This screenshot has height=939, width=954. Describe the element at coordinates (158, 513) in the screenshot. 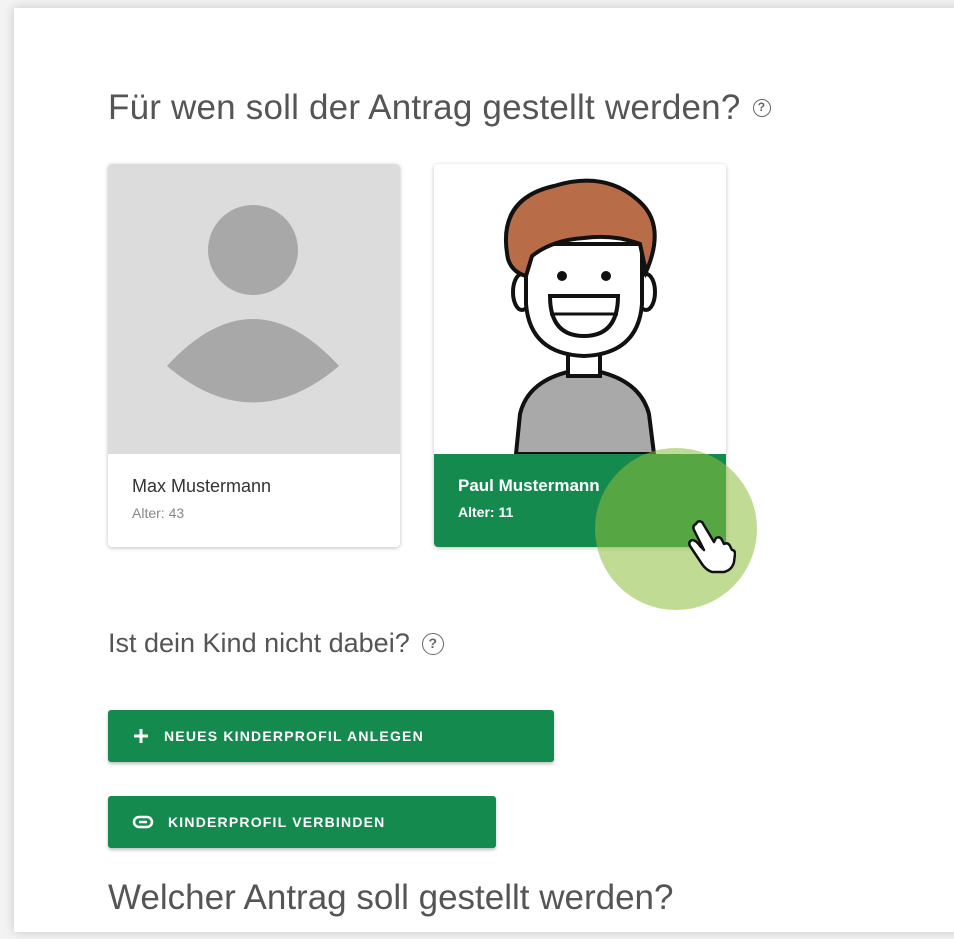

I see `profile-age: Alter: 43` at that location.